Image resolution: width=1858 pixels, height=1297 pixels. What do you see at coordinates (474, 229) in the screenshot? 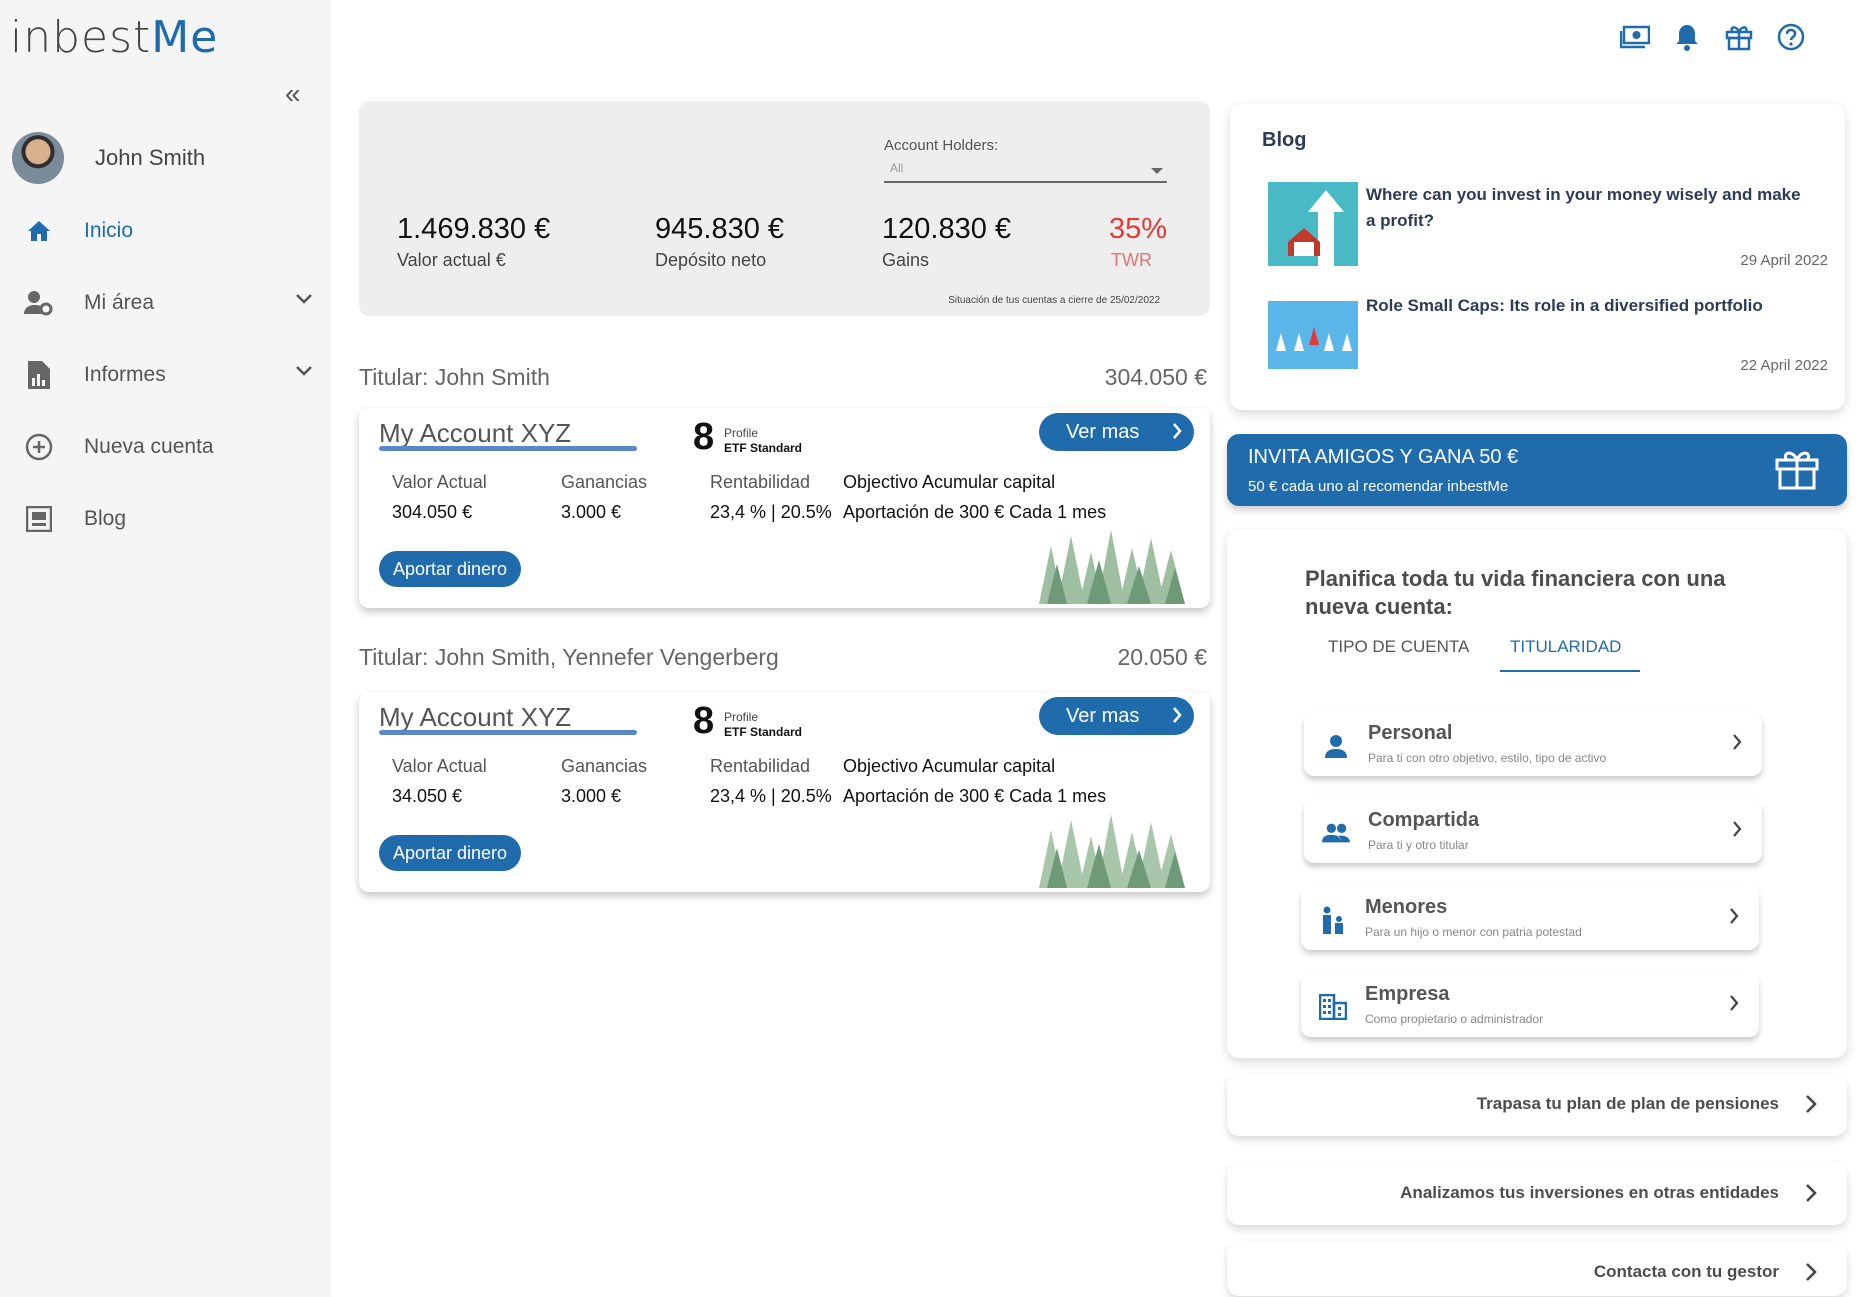
I see `valor-actual-value: 1.469.830 €` at bounding box center [474, 229].